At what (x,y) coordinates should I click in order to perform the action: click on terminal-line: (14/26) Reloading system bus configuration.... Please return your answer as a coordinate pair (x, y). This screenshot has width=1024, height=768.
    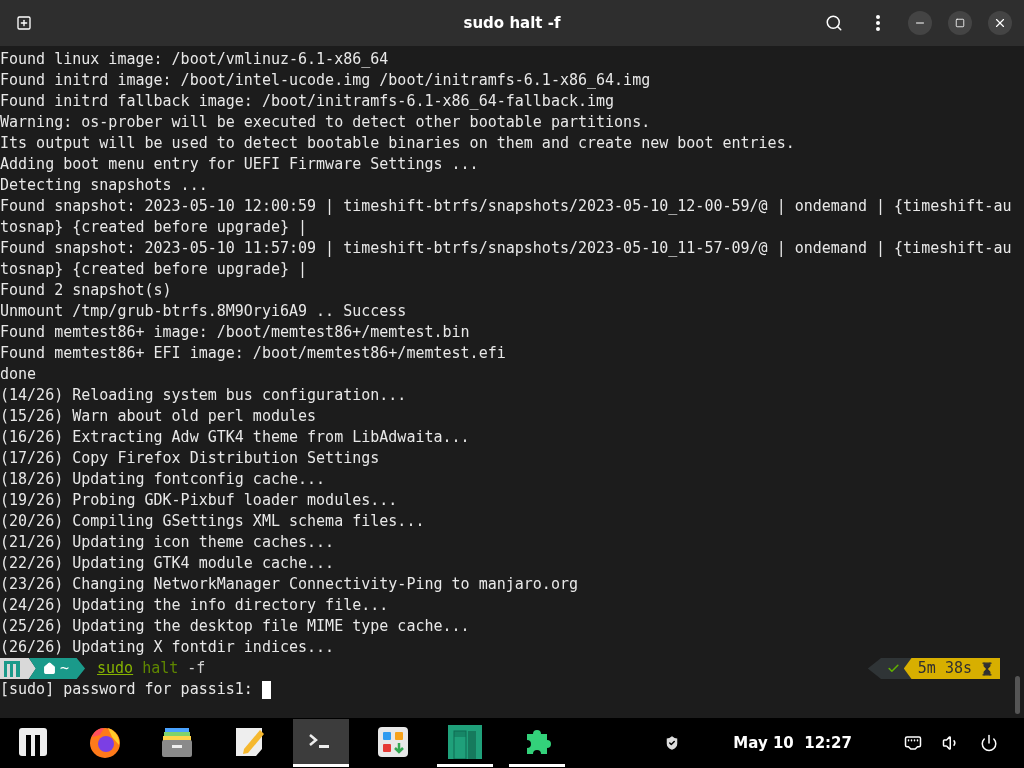
    Looking at the image, I should click on (203, 395).